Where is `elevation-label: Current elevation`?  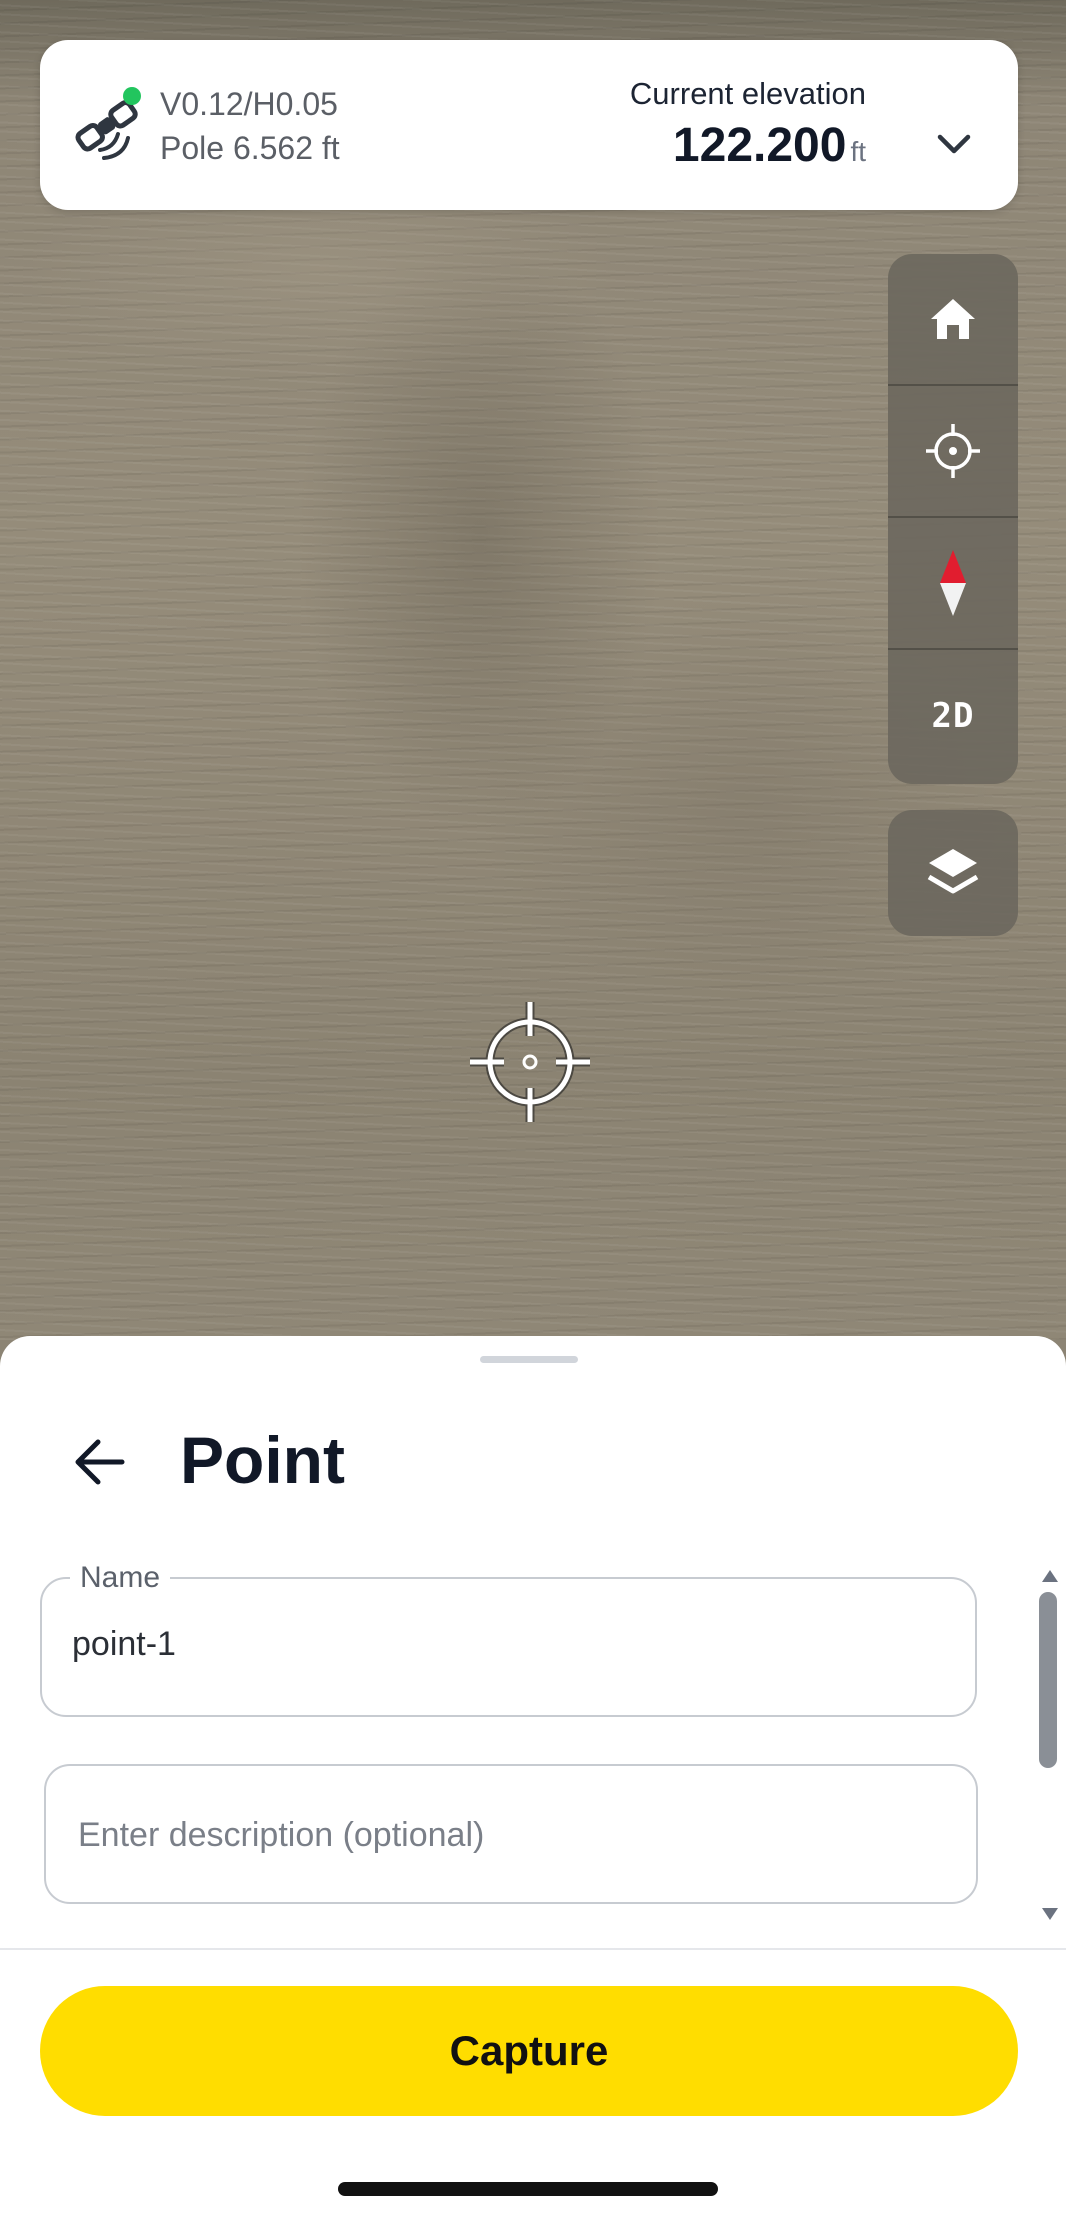
elevation-label: Current elevation is located at coordinates (747, 93).